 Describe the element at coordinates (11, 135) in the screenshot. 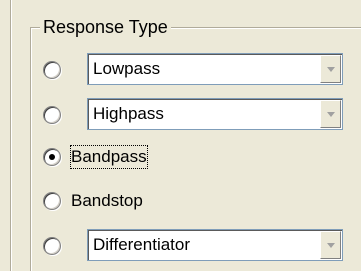

I see `left-border-light` at that location.